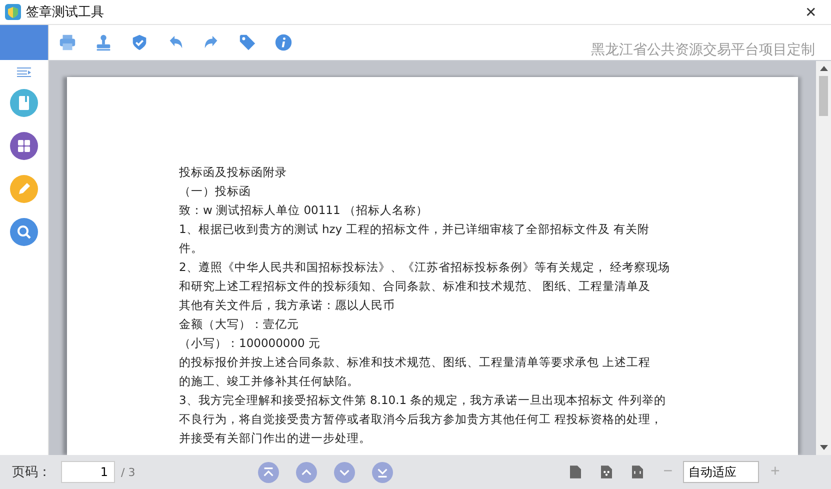 This screenshot has height=489, width=831. What do you see at coordinates (191, 248) in the screenshot?
I see `document-text-line: 件。` at bounding box center [191, 248].